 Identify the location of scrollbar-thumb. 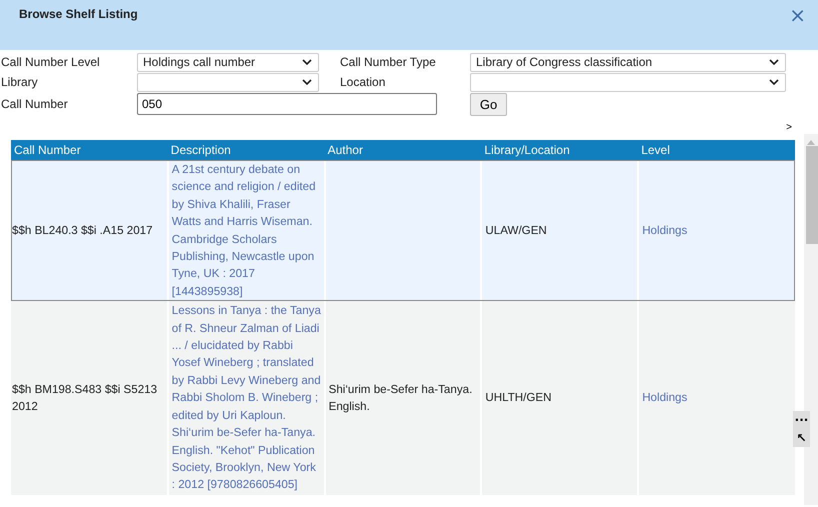
(812, 195).